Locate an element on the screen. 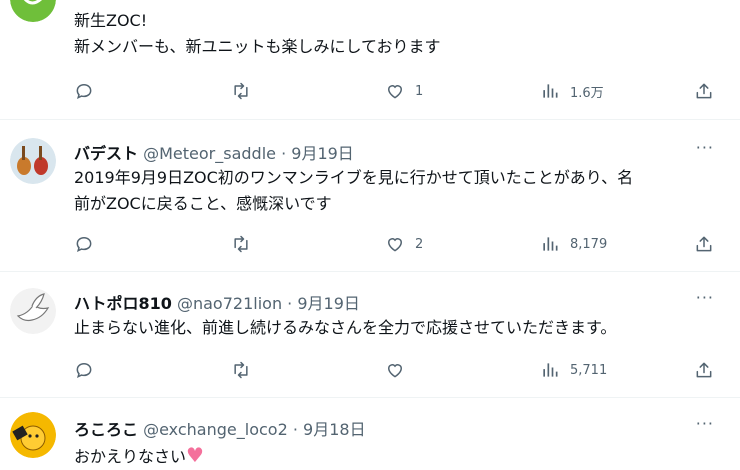 Image resolution: width=740 pixels, height=470 pixels. views-button: 1.6万 is located at coordinates (572, 91).